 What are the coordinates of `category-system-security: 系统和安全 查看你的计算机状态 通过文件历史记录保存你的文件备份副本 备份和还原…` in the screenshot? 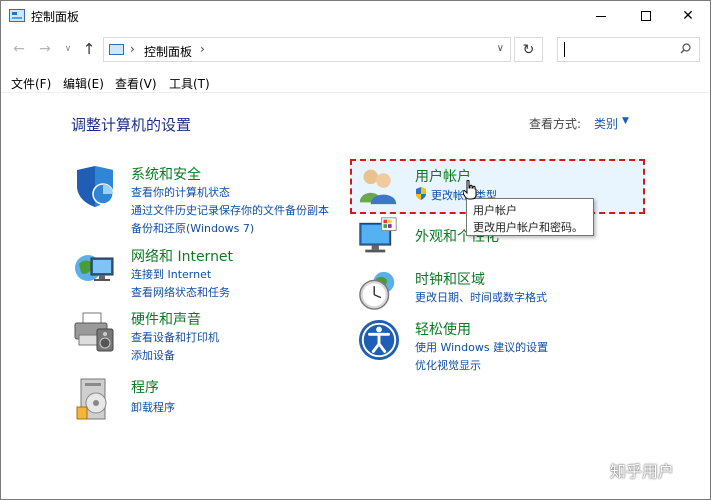 It's located at (213, 200).